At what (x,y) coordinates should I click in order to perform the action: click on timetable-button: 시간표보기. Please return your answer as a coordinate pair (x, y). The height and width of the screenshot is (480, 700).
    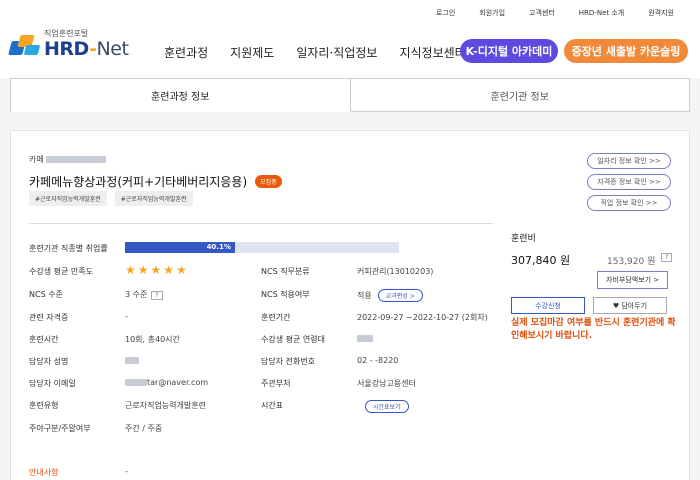
    Looking at the image, I should click on (387, 406).